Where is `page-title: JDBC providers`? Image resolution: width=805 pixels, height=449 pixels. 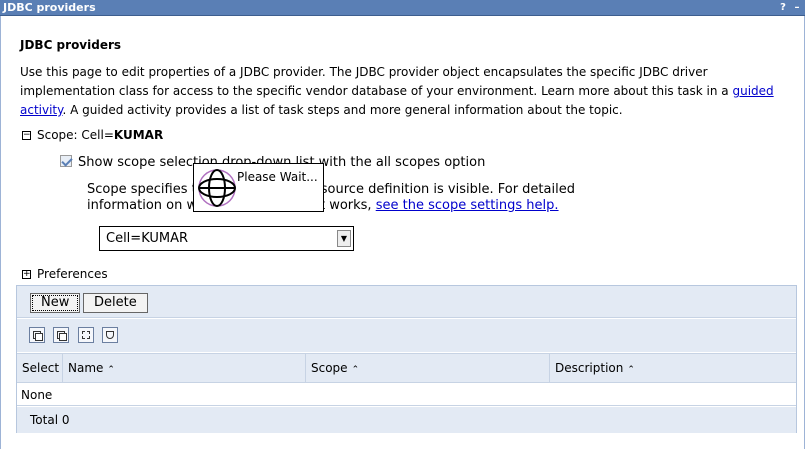
page-title: JDBC providers is located at coordinates (71, 45).